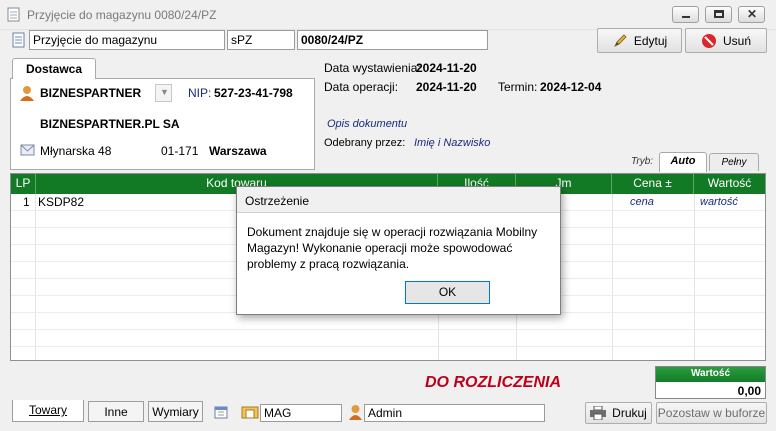 The image size is (776, 431). I want to click on tab-goods-label: Towary, so click(47, 410).